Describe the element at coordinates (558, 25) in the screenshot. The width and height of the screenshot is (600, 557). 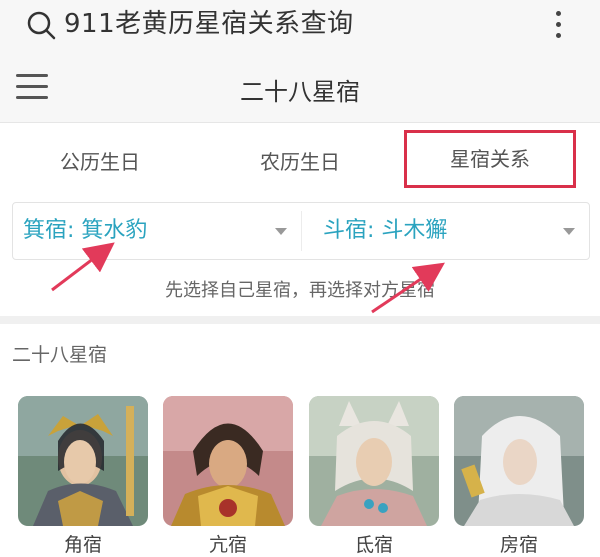
I see `more-options-icon` at that location.